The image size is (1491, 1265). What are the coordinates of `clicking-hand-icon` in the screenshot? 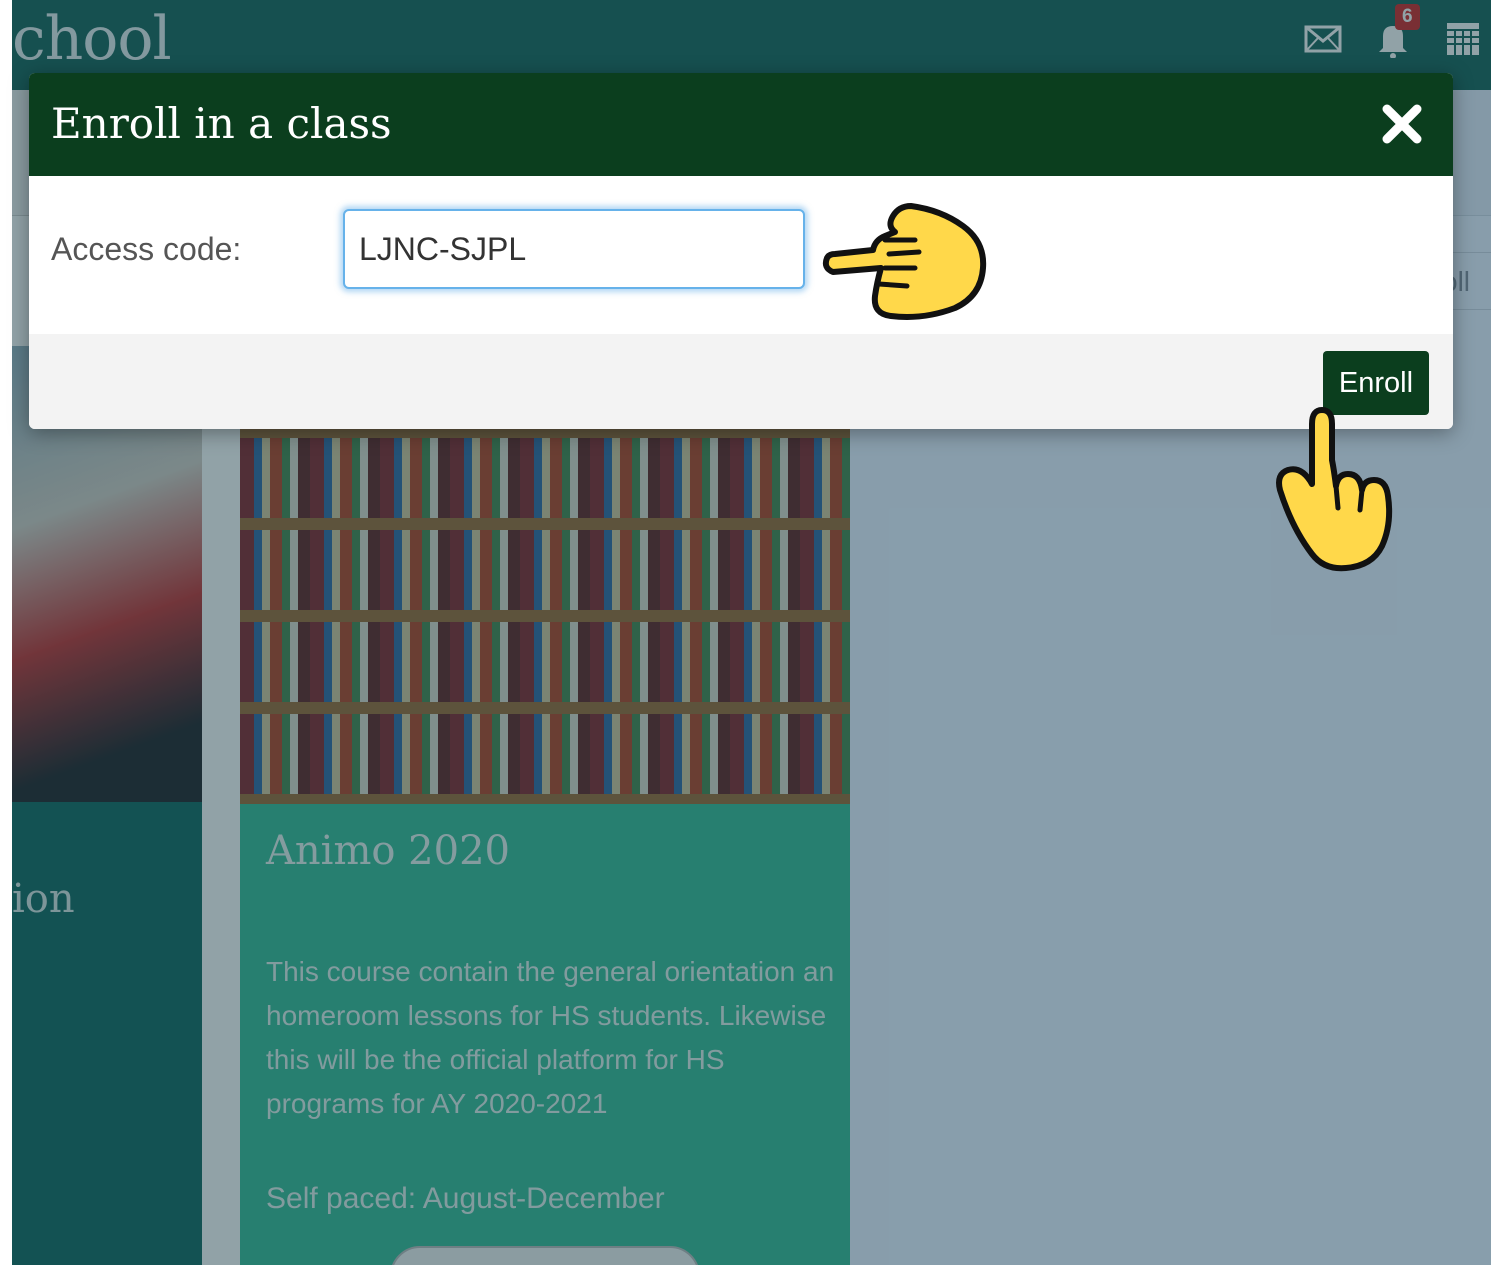 It's located at (1334, 489).